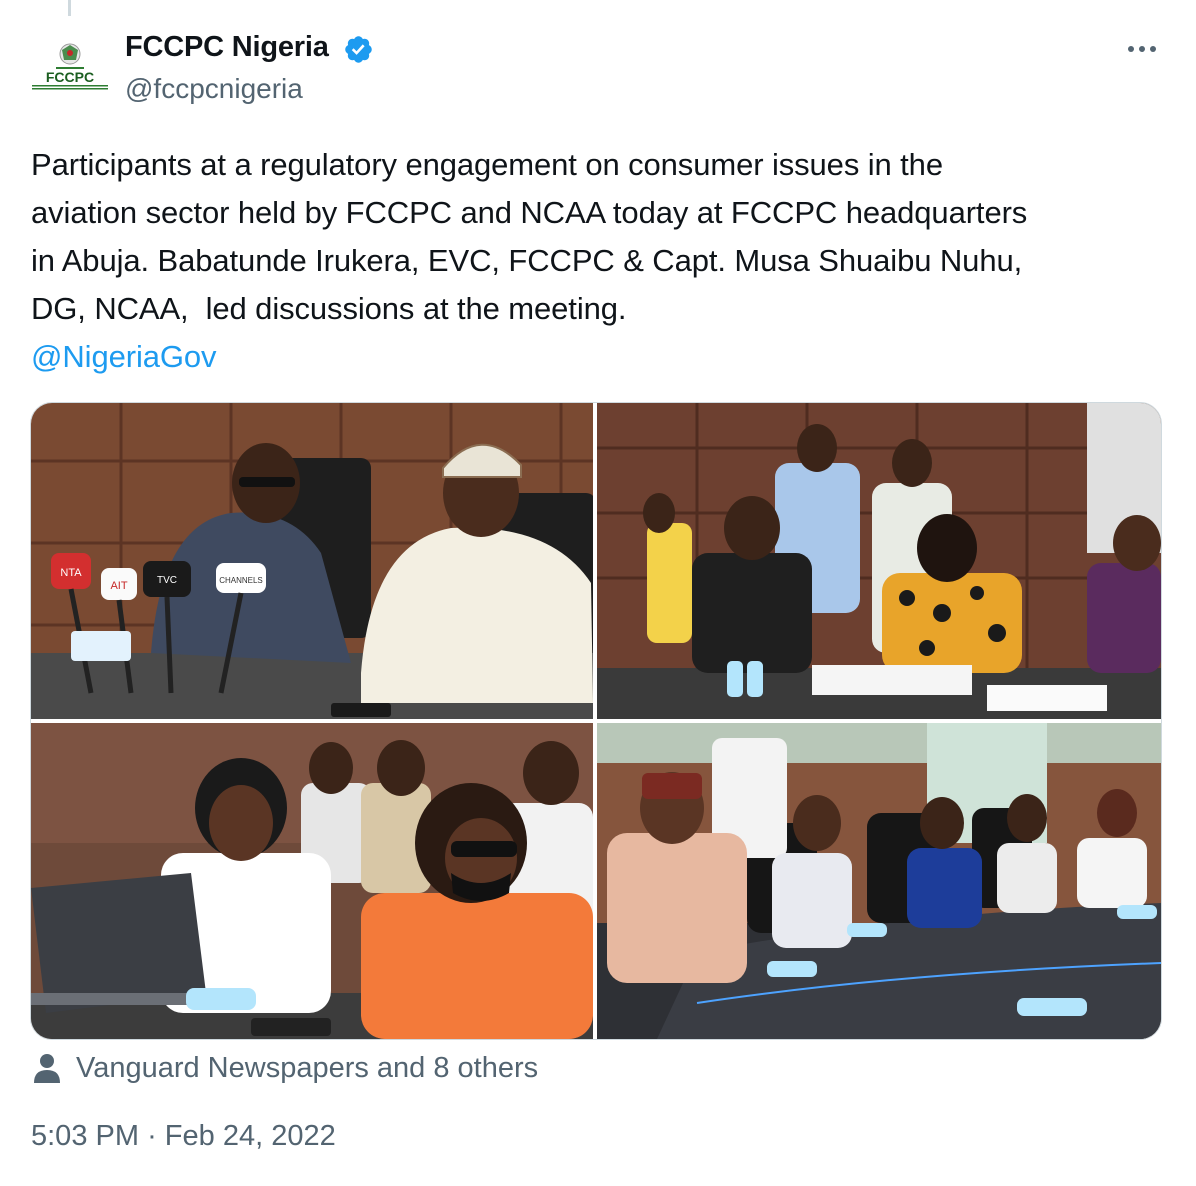  Describe the element at coordinates (47, 1068) in the screenshot. I see `person-icon` at that location.